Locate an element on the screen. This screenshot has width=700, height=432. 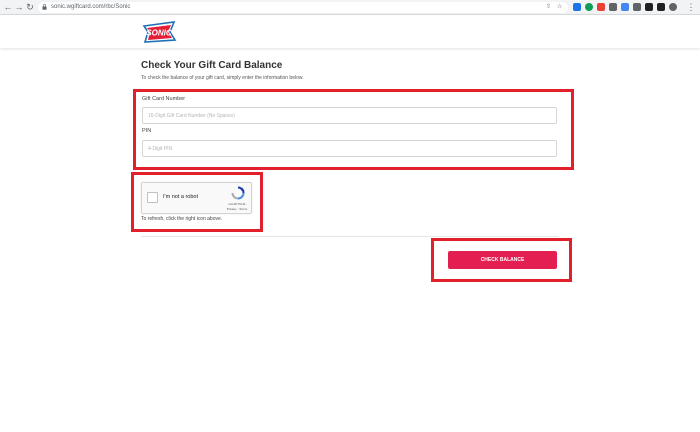
form-divider is located at coordinates (350, 236).